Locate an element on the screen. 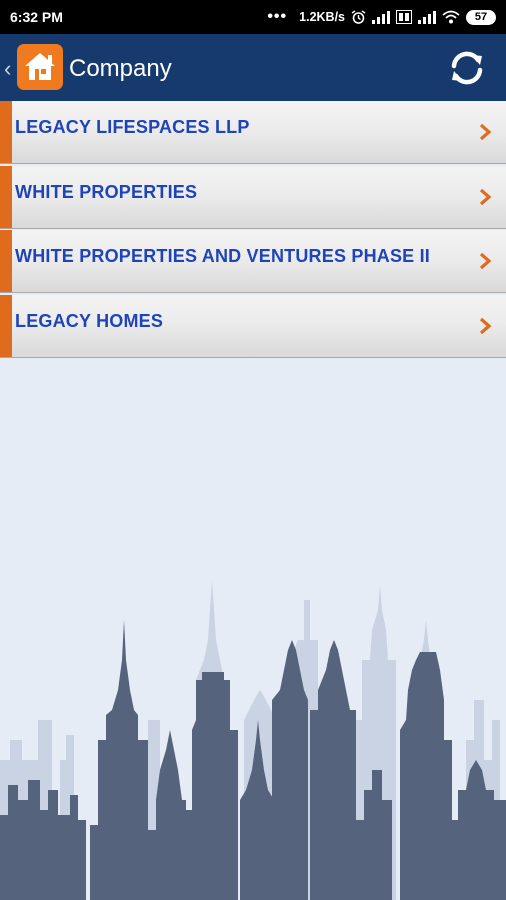 This screenshot has width=506, height=900. volte-icon is located at coordinates (404, 17).